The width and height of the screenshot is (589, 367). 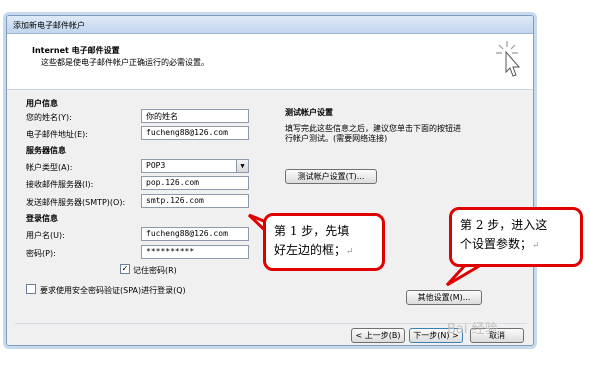 I want to click on step2-callout: 第 2 步，进入这 个设置参数；↵, so click(x=516, y=237).